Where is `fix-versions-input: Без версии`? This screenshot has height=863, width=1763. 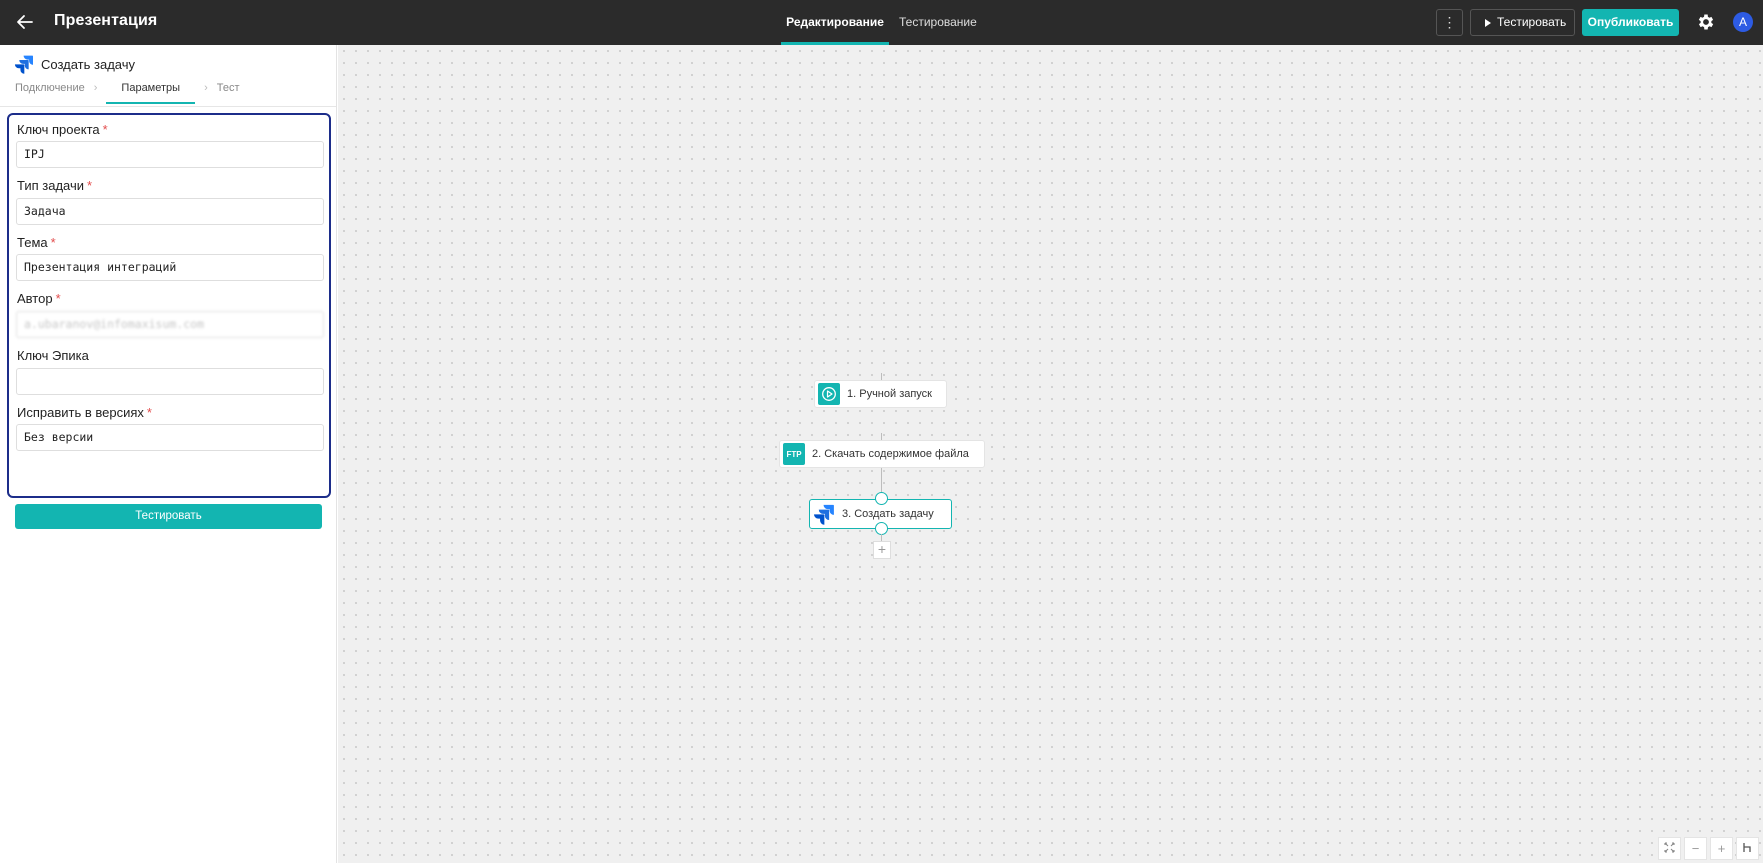
fix-versions-input: Без версии is located at coordinates (170, 437).